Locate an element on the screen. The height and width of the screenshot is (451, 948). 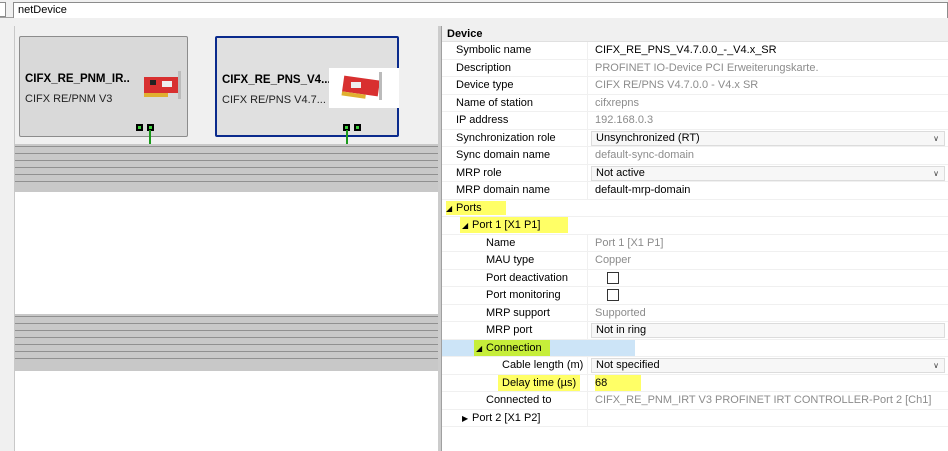
prop-value: 192.168.0.3 is located at coordinates (624, 120).